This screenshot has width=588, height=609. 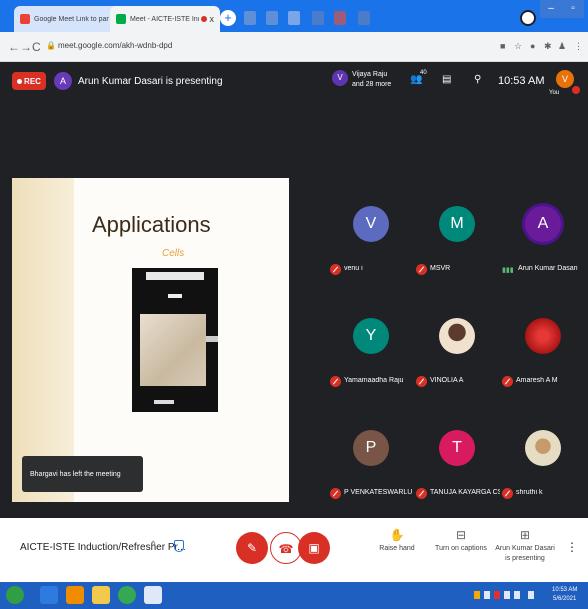 I want to click on presenting-label-line2: is presenting, so click(x=525, y=558).